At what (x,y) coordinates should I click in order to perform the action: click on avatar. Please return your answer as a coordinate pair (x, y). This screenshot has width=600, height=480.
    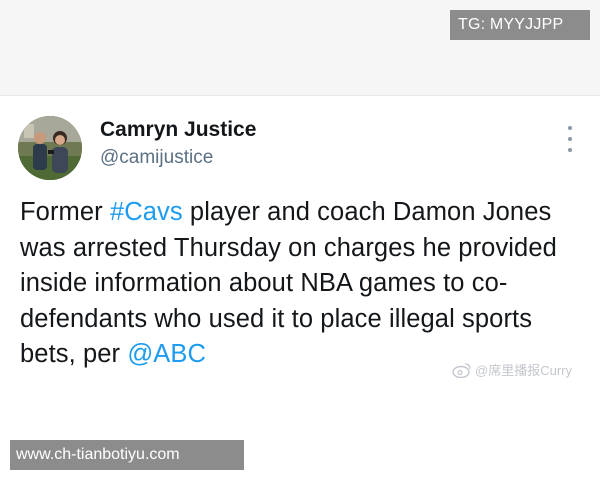
    Looking at the image, I should click on (50, 148).